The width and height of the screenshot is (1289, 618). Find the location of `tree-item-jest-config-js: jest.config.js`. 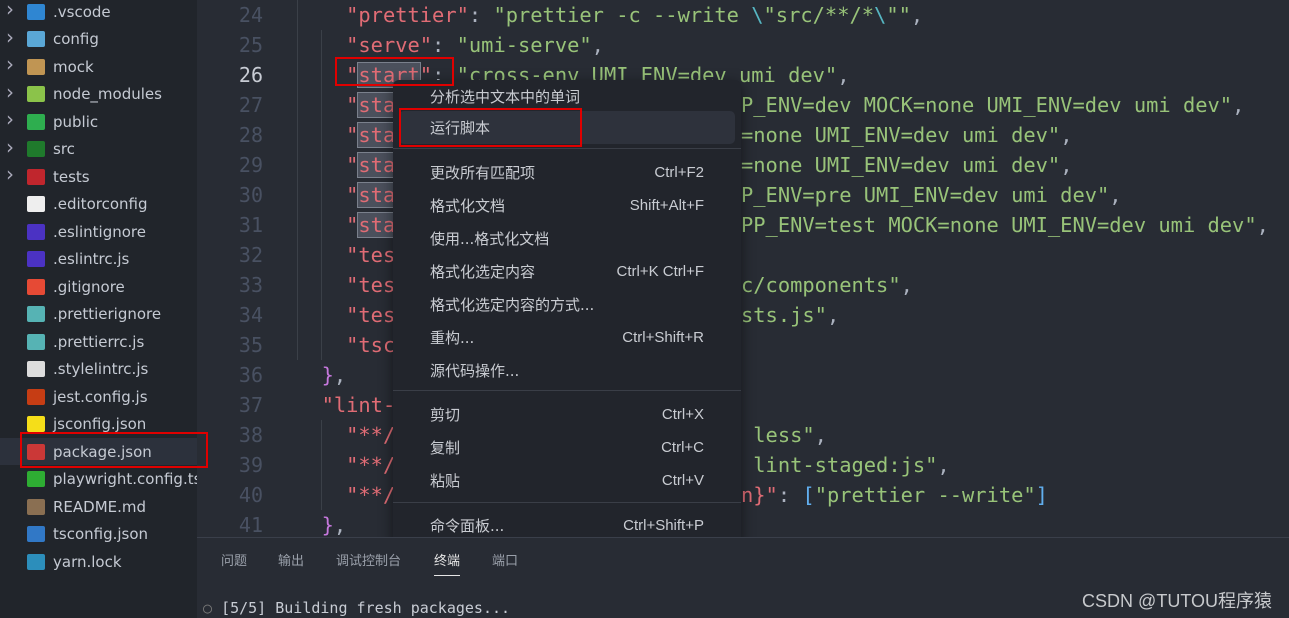

tree-item-jest-config-js: jest.config.js is located at coordinates (98, 396).